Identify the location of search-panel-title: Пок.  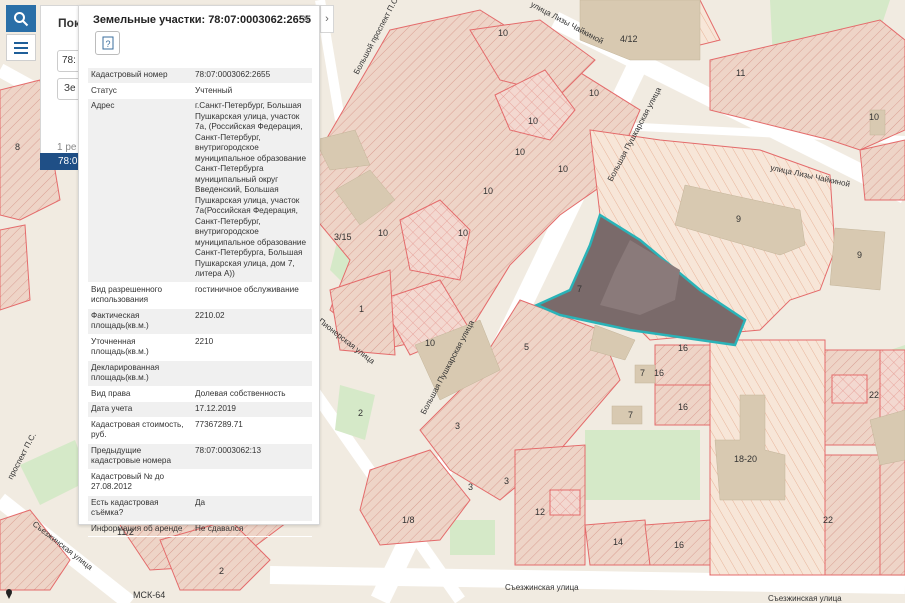
(69, 23).